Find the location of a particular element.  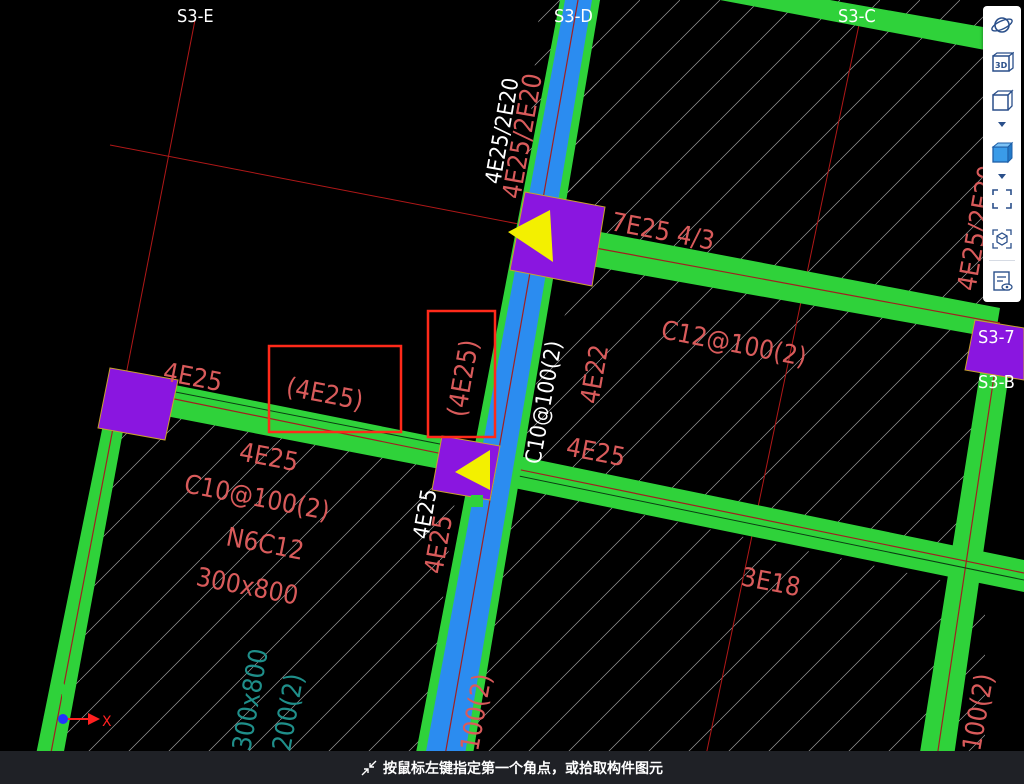

view-shaded-button is located at coordinates (1002, 153).